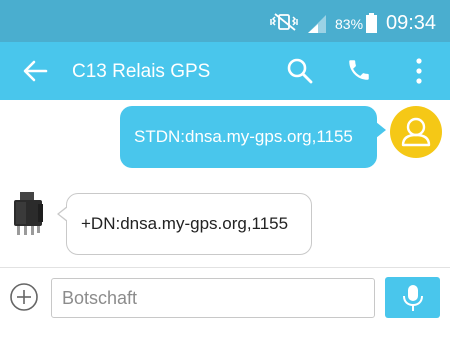 Image resolution: width=450 pixels, height=337 pixels. What do you see at coordinates (225, 21) in the screenshot?
I see `status-bar: 83% 09:34` at bounding box center [225, 21].